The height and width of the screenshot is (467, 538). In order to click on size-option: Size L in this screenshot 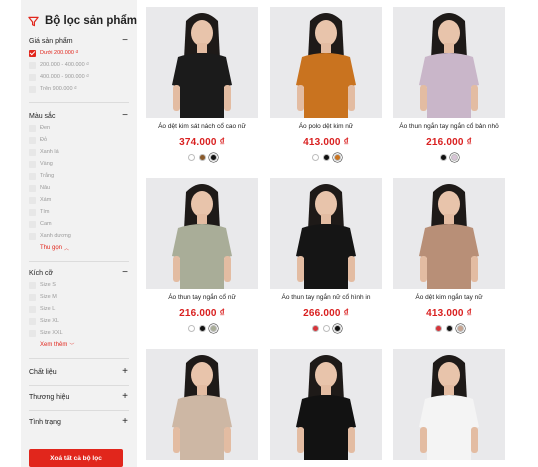, I will do `click(79, 309)`.